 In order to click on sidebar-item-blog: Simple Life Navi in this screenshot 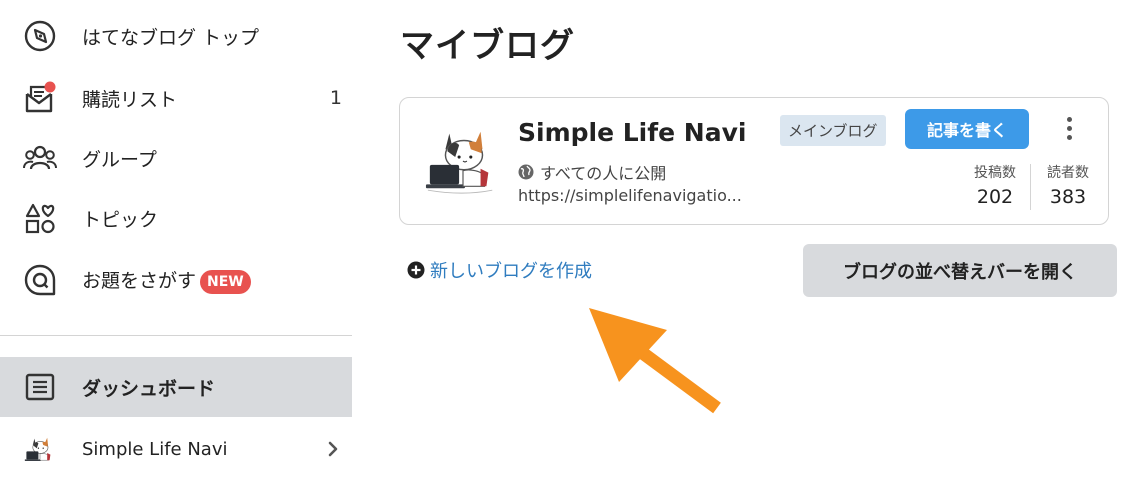, I will do `click(176, 449)`.